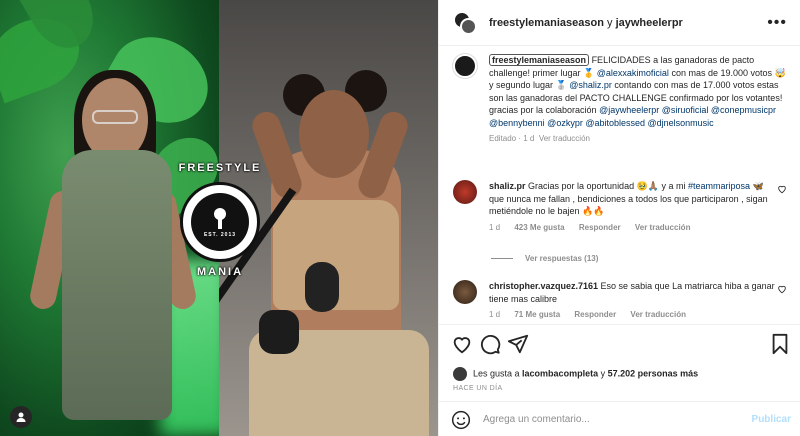 The height and width of the screenshot is (436, 800). Describe the element at coordinates (539, 60) in the screenshot. I see `caption-username: freestylemaniaseason` at that location.